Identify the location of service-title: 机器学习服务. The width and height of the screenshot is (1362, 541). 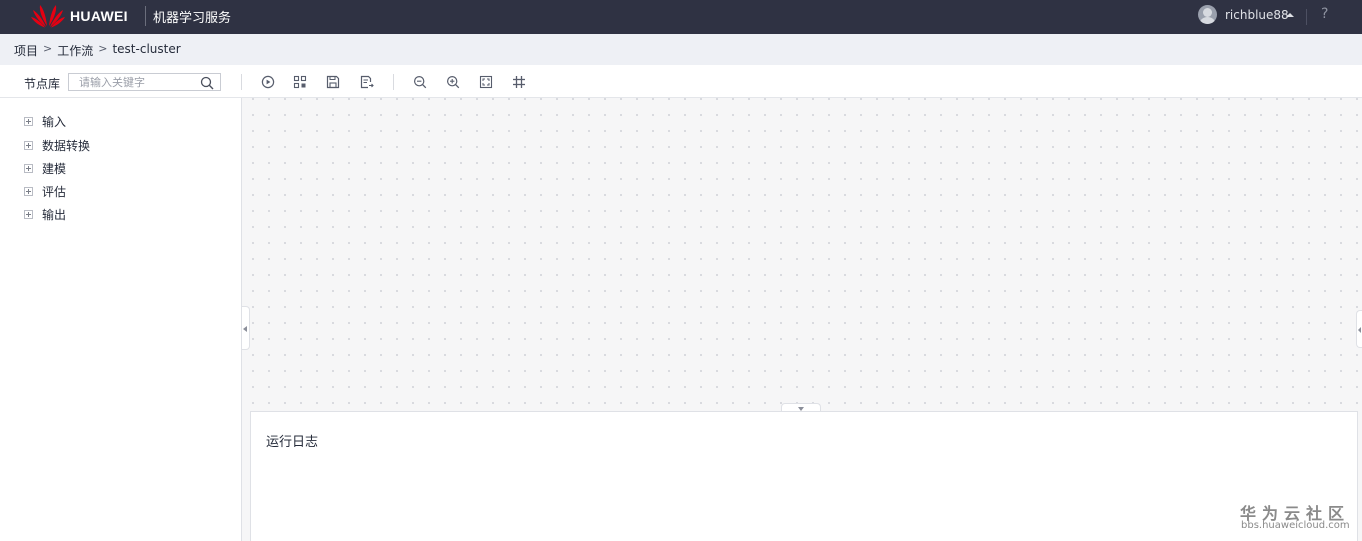
(192, 16).